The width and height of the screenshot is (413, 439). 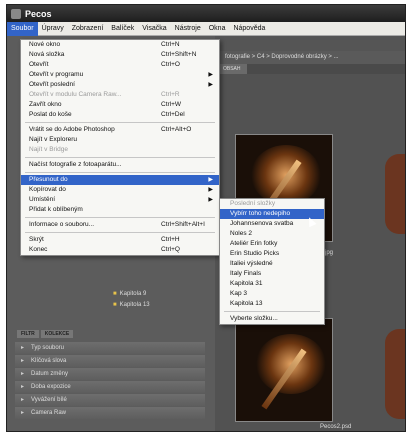 What do you see at coordinates (272, 294) in the screenshot?
I see `menu-item-kap-3: Kap 3` at bounding box center [272, 294].